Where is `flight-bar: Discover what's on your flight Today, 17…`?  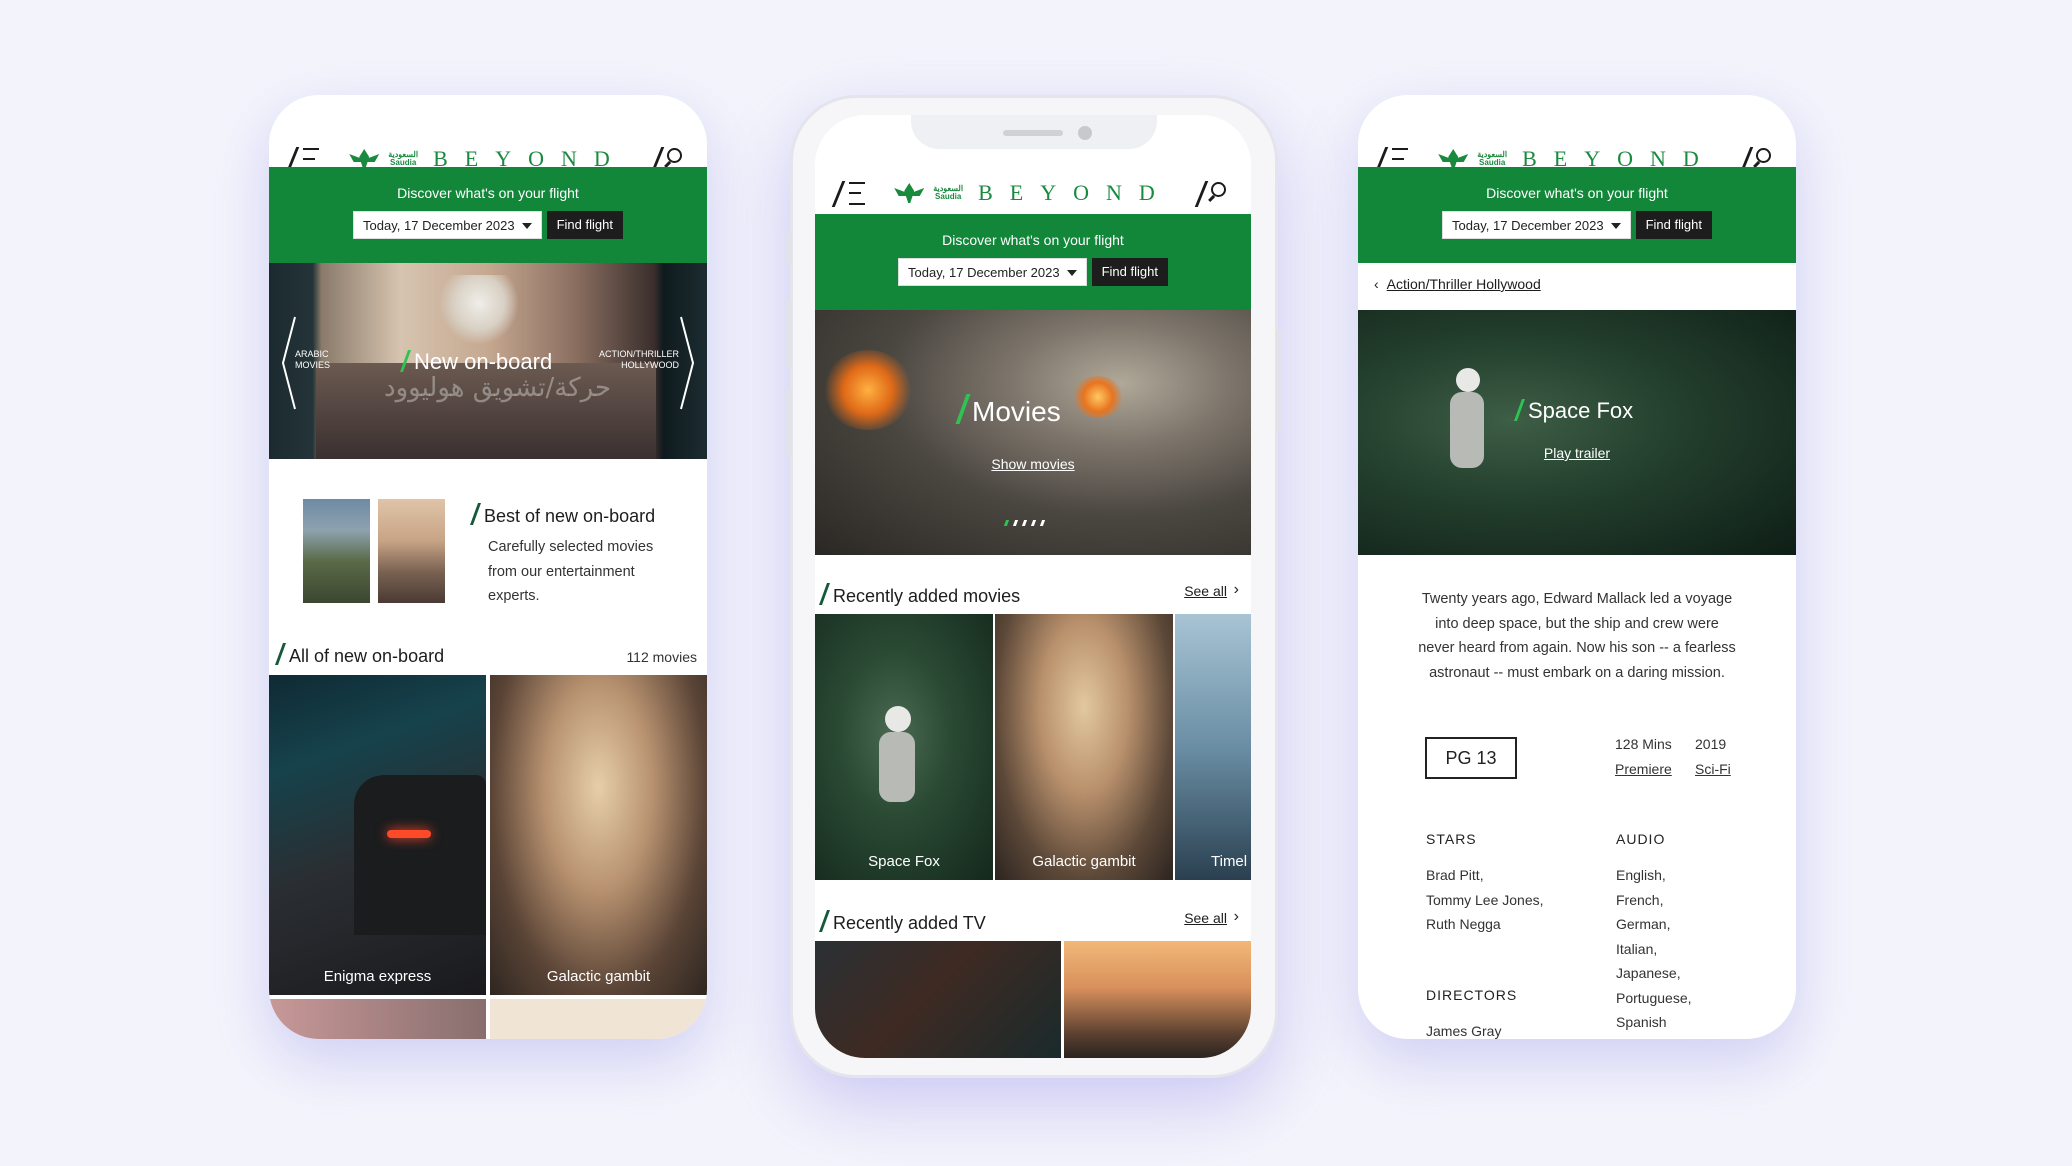
flight-bar: Discover what's on your flight Today, 17… is located at coordinates (1033, 262).